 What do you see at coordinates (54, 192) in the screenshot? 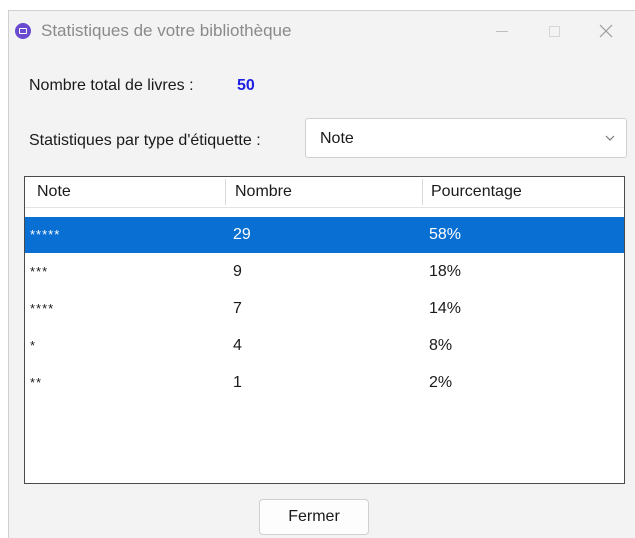
I see `column-header-note: Note` at bounding box center [54, 192].